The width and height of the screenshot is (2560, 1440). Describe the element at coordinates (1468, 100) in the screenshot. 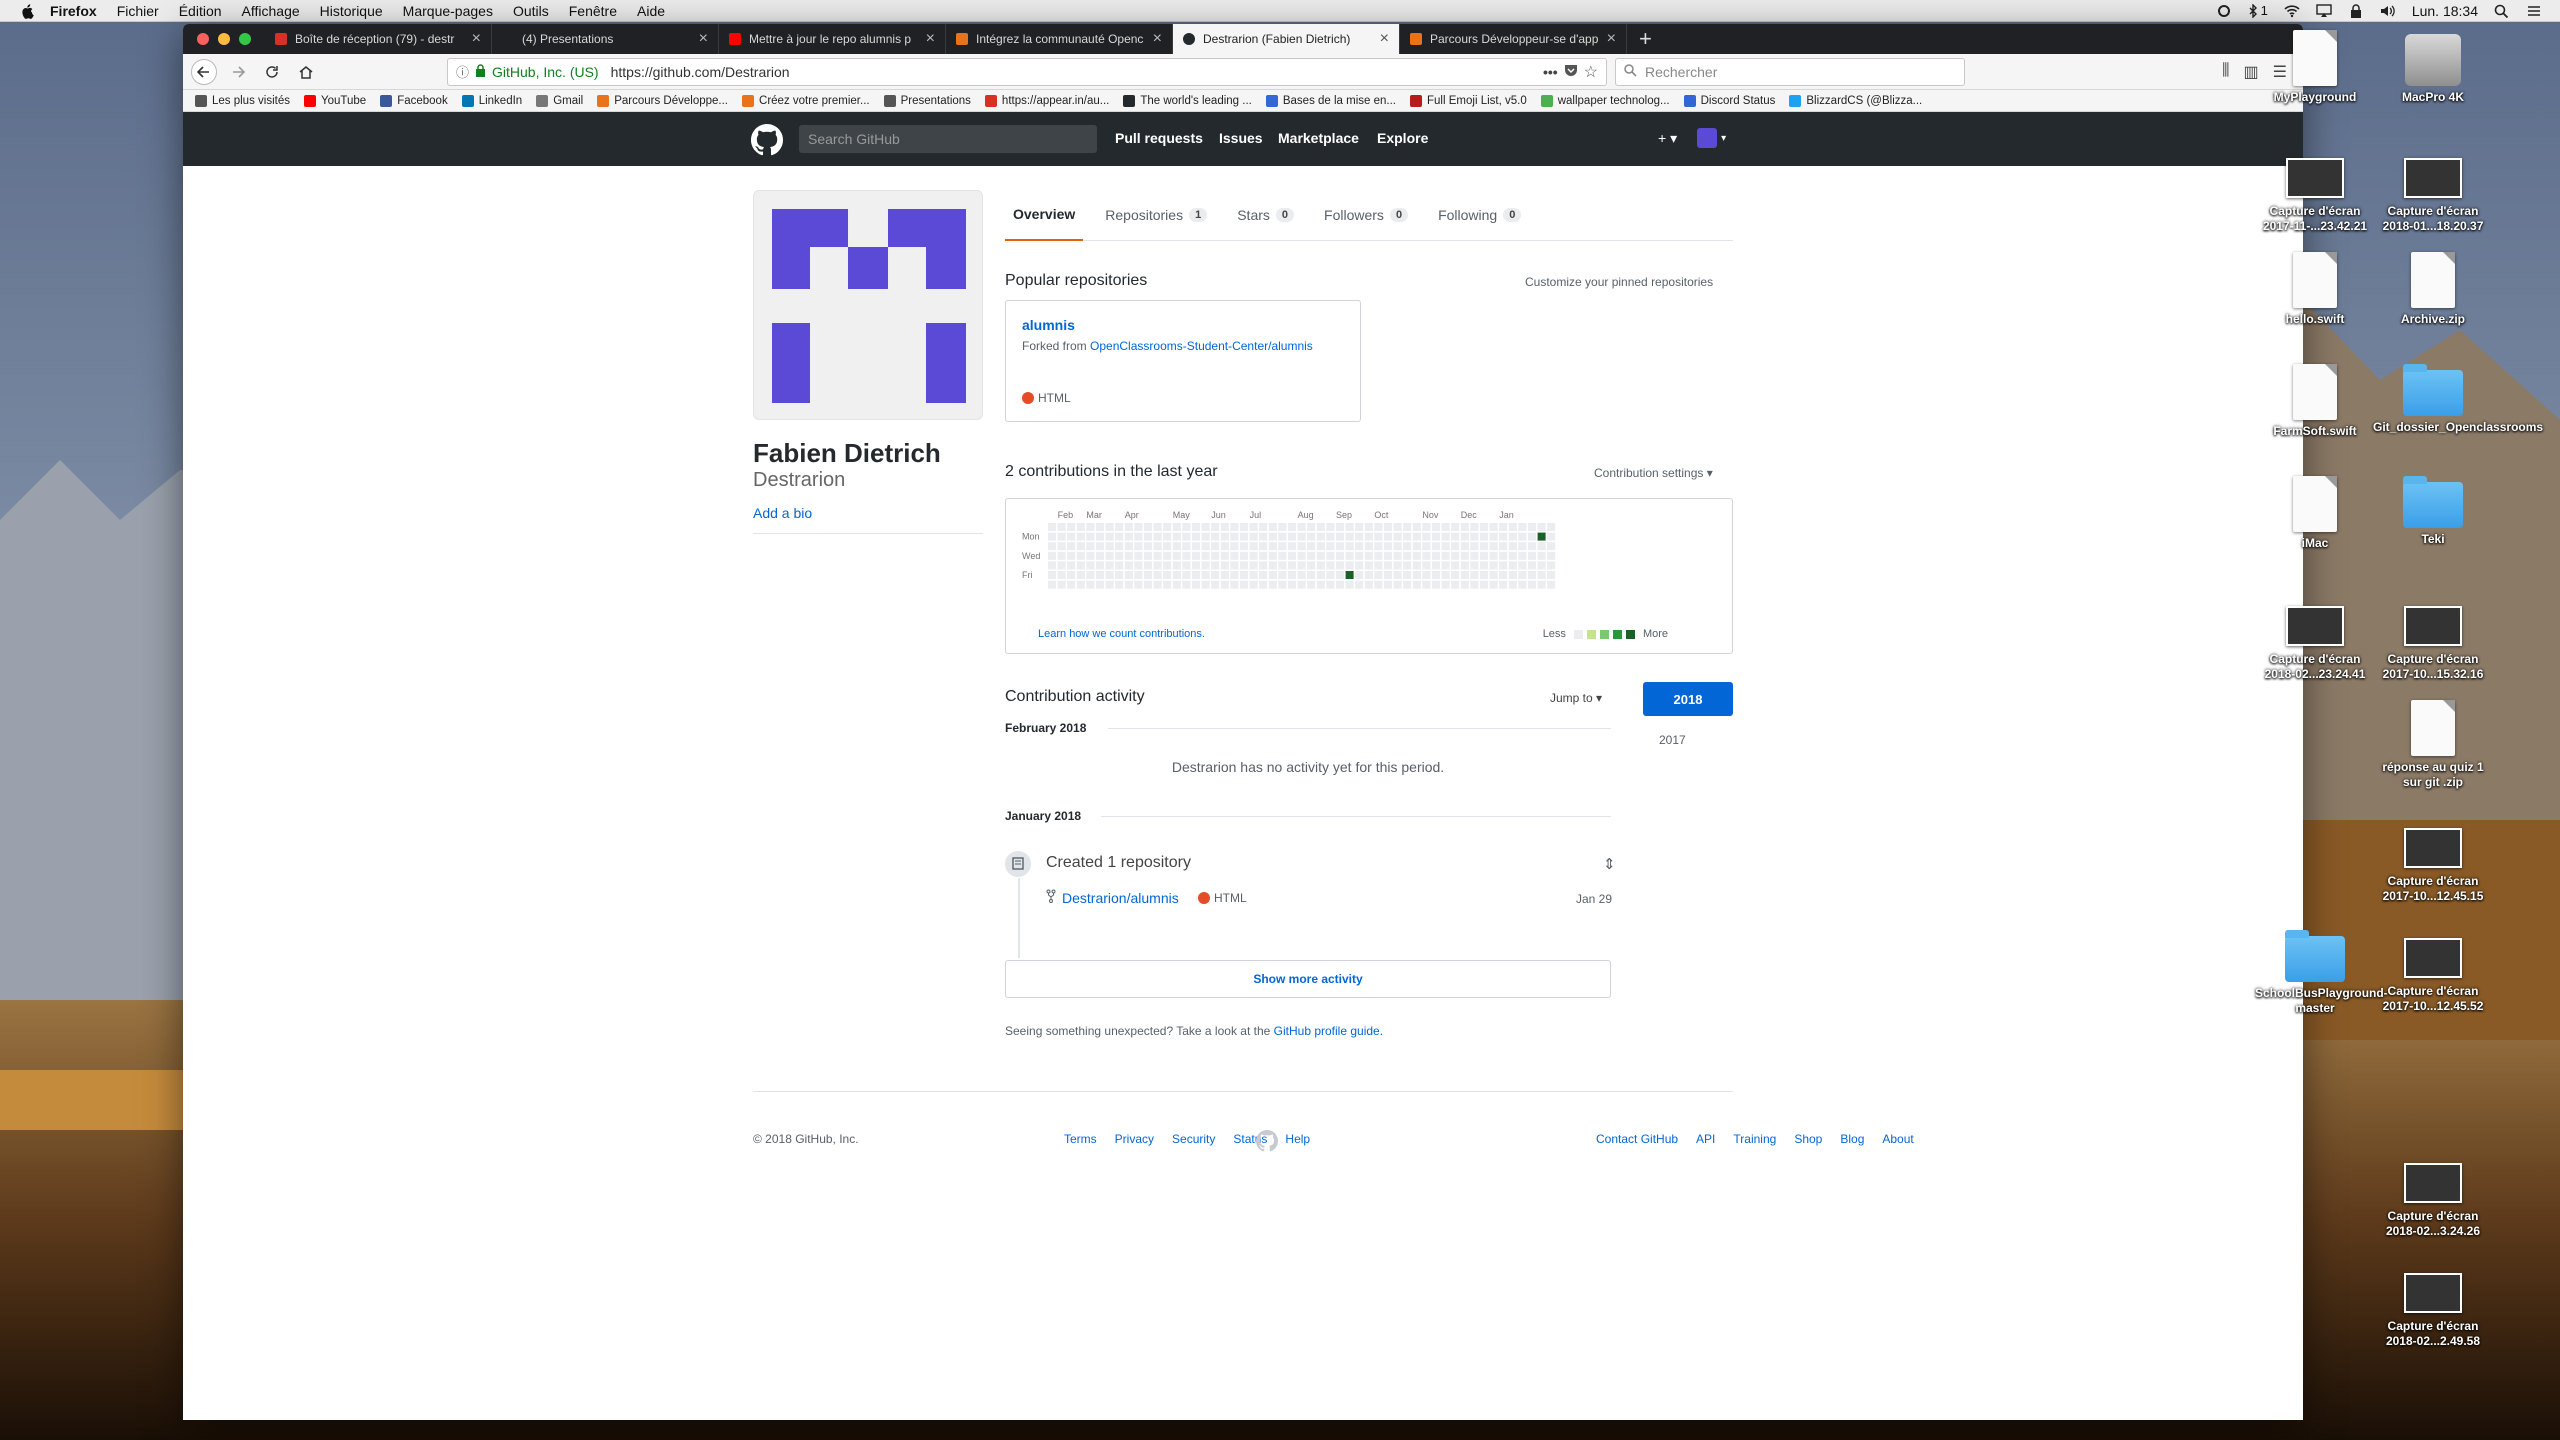

I see `bookmark-item: Full Emoji List, v5.0` at that location.